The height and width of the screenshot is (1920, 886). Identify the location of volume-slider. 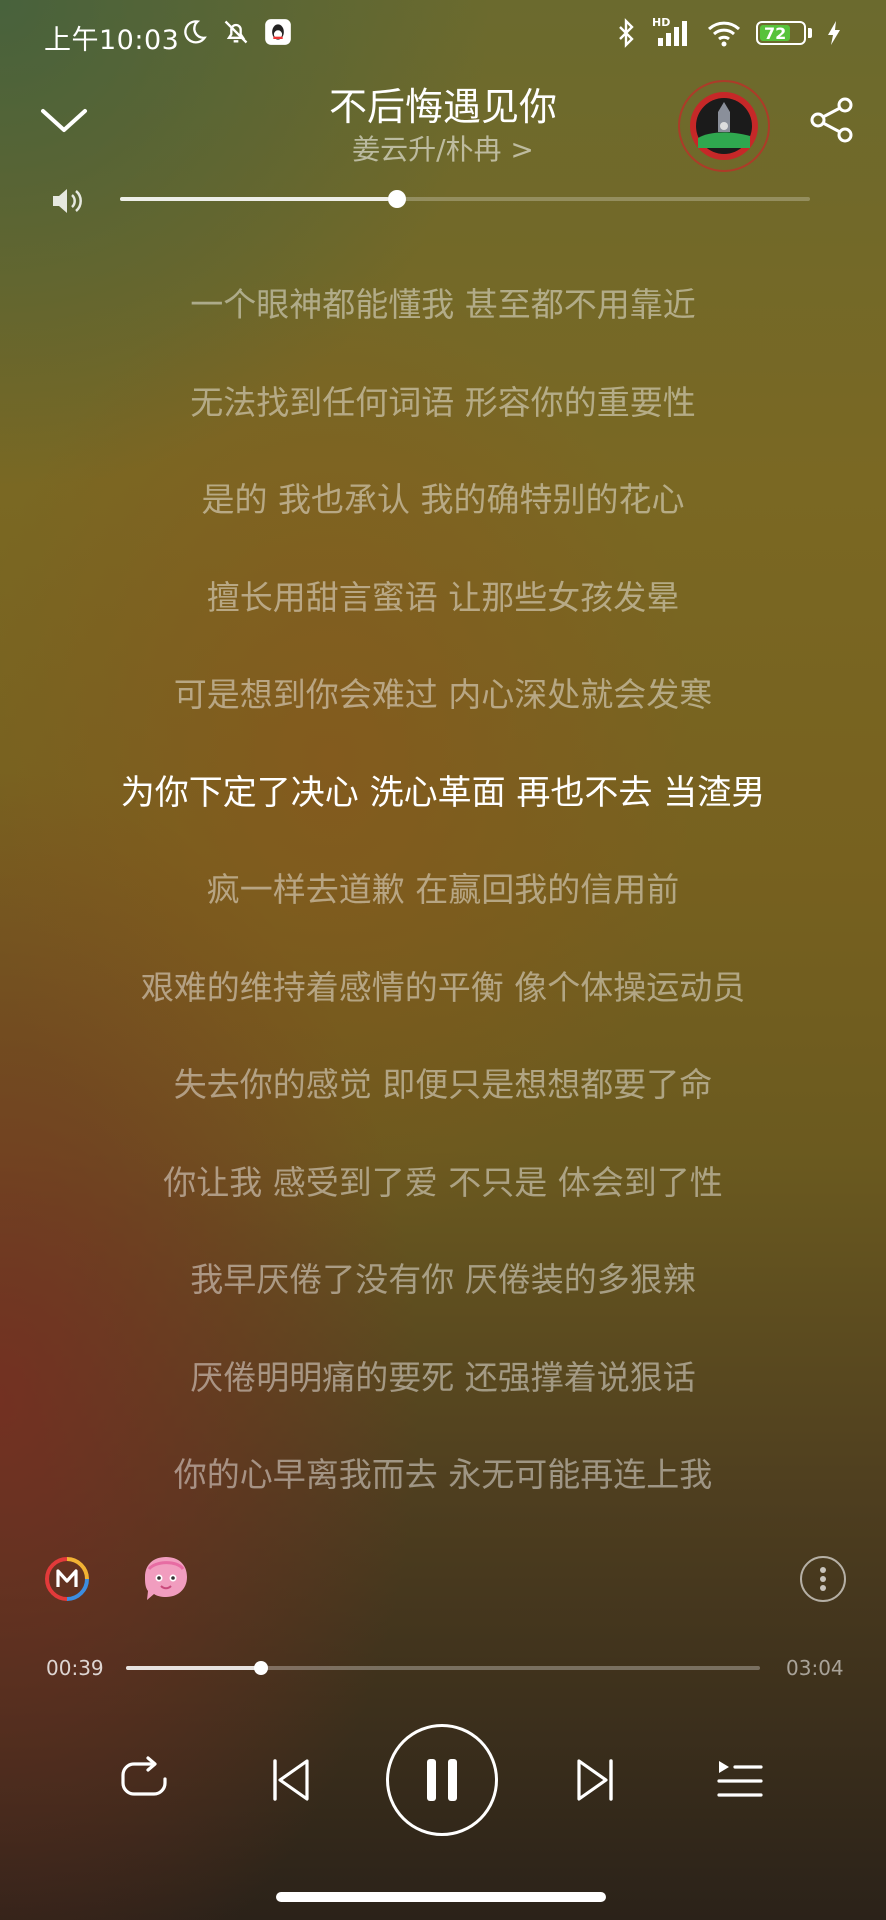
(465, 199).